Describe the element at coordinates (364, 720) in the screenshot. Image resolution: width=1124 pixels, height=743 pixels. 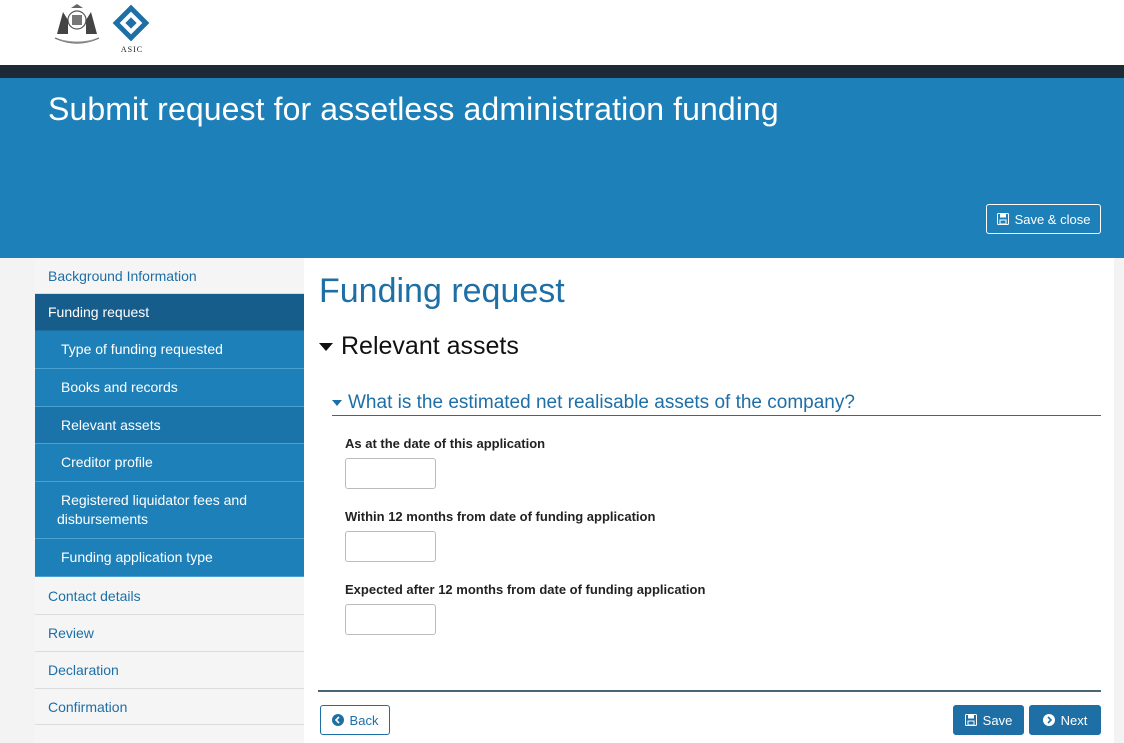
I see `back-label: Back` at that location.